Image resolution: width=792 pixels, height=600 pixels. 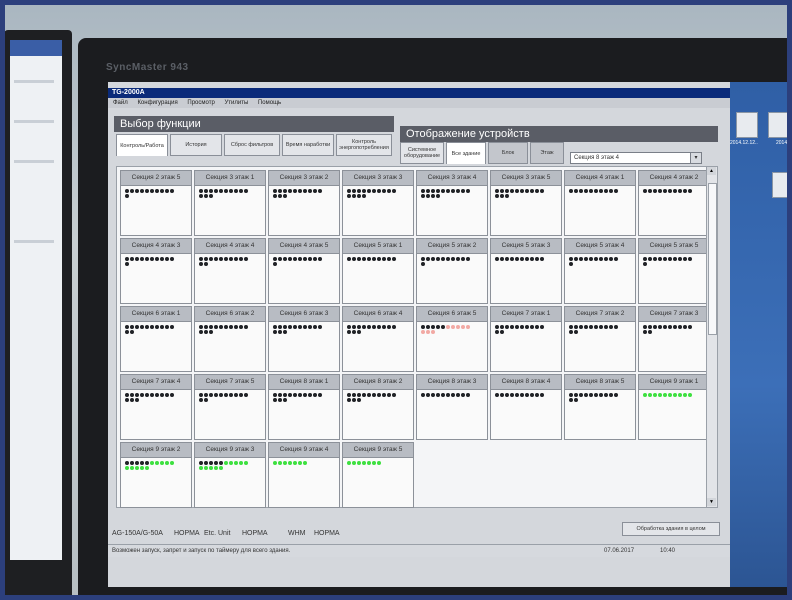 I want to click on device-cell: Секция 4 этаж 1, so click(x=600, y=203).